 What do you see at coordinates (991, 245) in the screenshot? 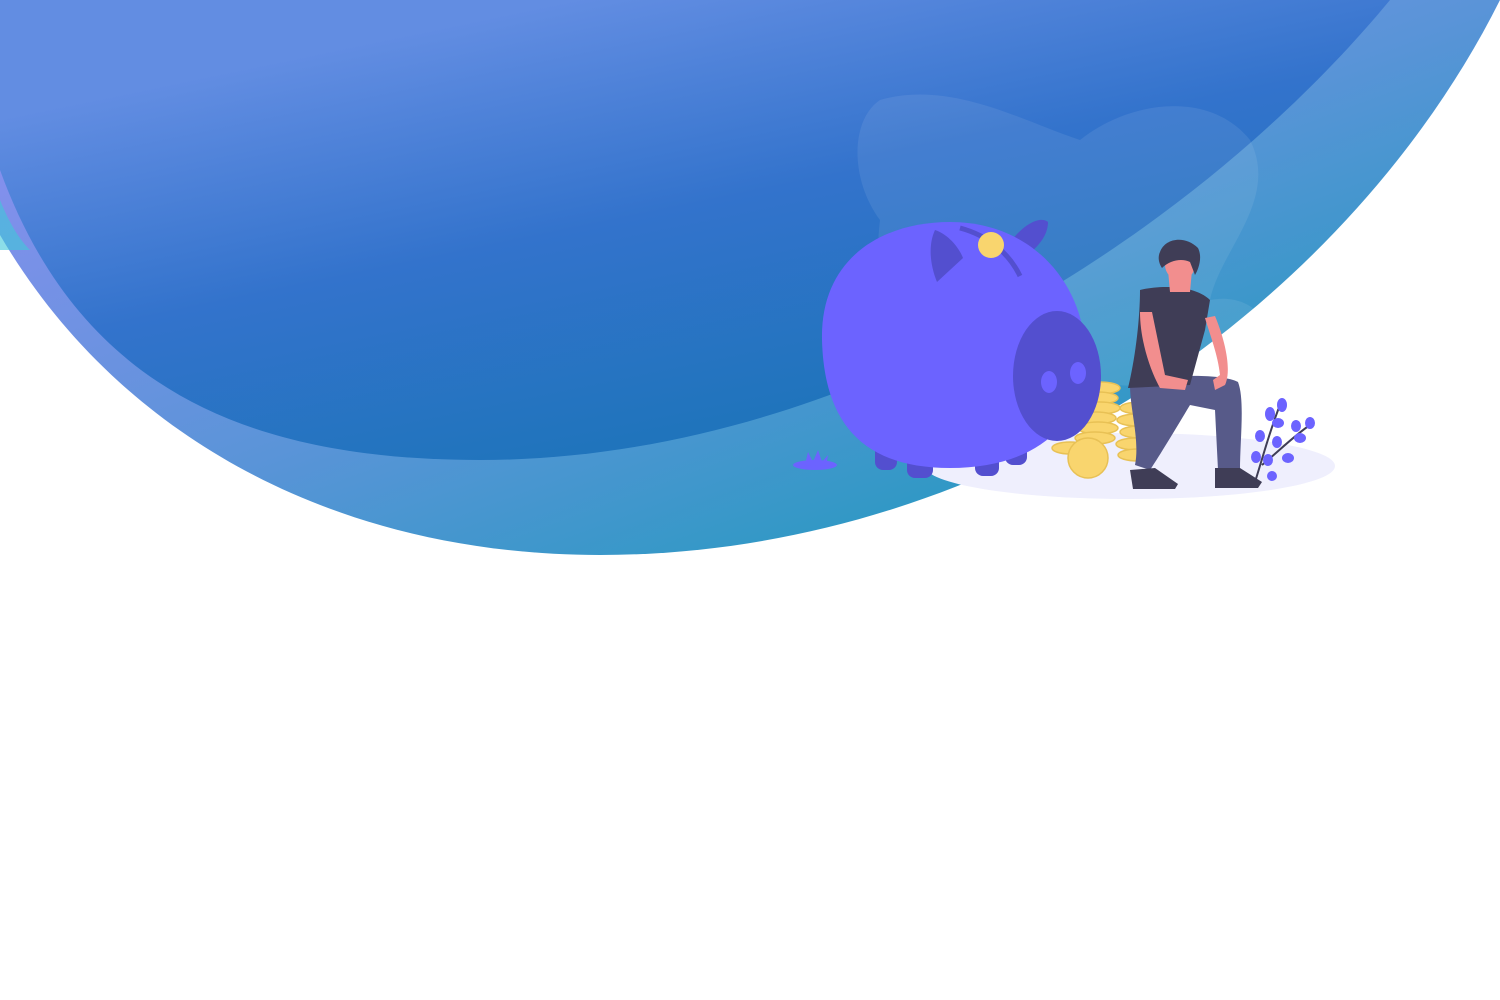
I see `coin-icon` at bounding box center [991, 245].